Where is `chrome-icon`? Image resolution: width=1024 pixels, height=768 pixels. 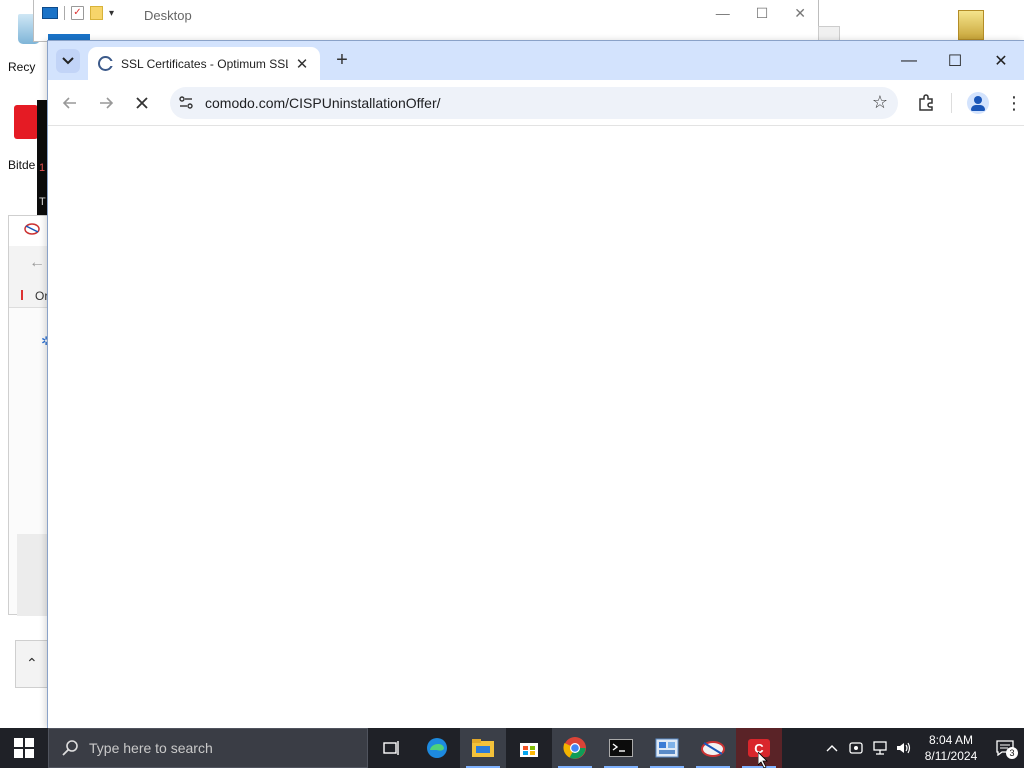
chrome-icon is located at coordinates (574, 748).